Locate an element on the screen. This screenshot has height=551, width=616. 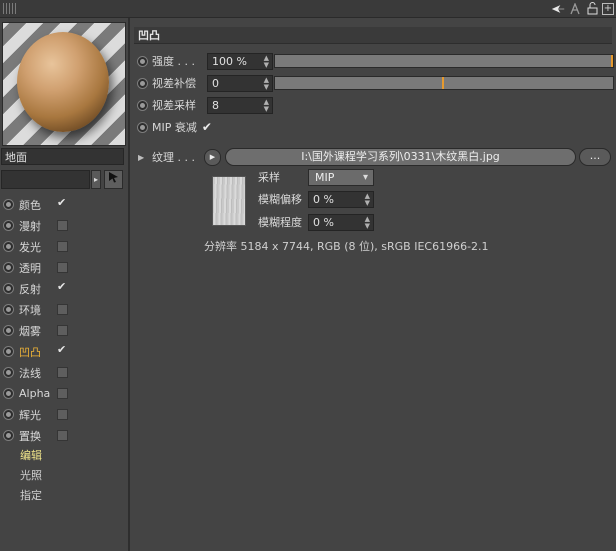
grip-icon is located at coordinates (10, 8).